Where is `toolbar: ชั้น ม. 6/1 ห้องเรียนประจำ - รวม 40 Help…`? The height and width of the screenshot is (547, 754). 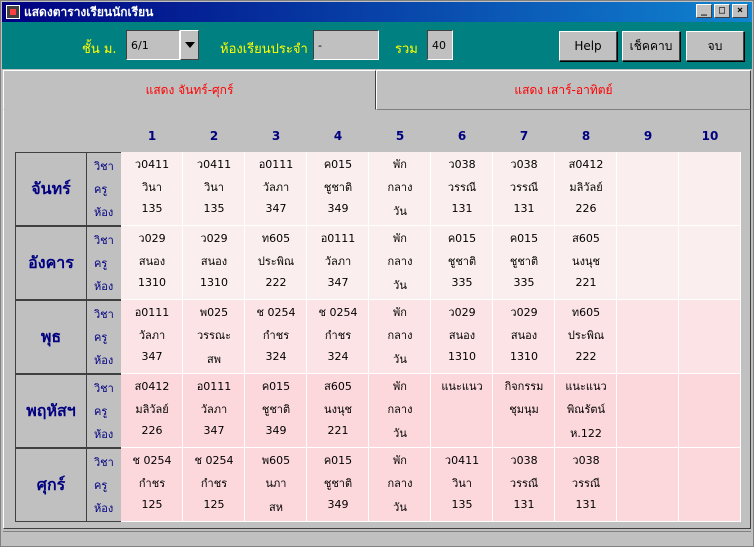 toolbar: ชั้น ม. 6/1 ห้องเรียนประจำ - รวม 40 Help… is located at coordinates (377, 45).